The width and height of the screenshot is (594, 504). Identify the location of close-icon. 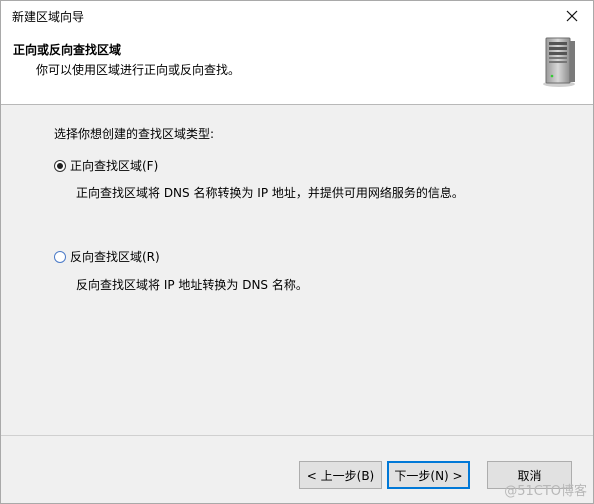
(572, 16).